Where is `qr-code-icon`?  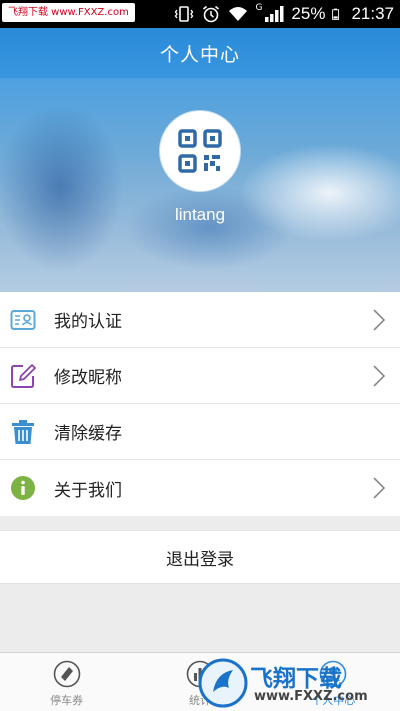 qr-code-icon is located at coordinates (200, 151).